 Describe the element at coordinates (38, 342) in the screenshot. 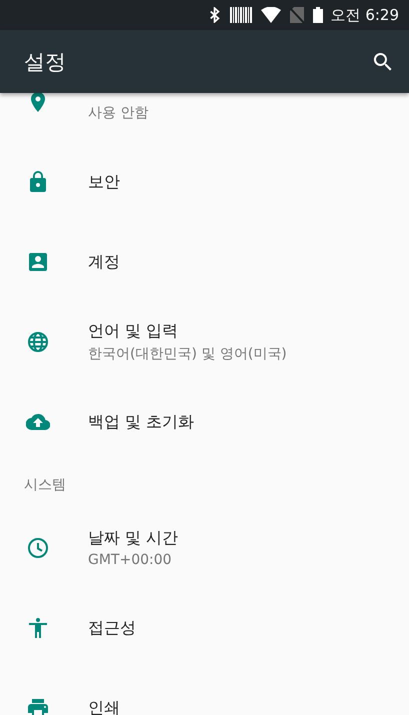

I see `globe-icon` at that location.